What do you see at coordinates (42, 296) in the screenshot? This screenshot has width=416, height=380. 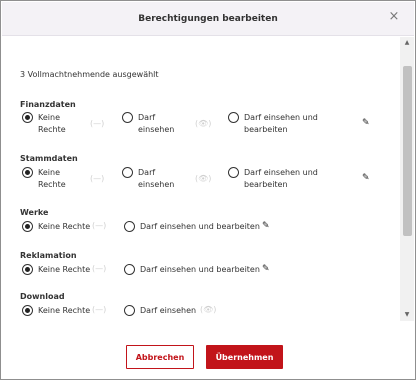 I see `section-title-download: Download` at bounding box center [42, 296].